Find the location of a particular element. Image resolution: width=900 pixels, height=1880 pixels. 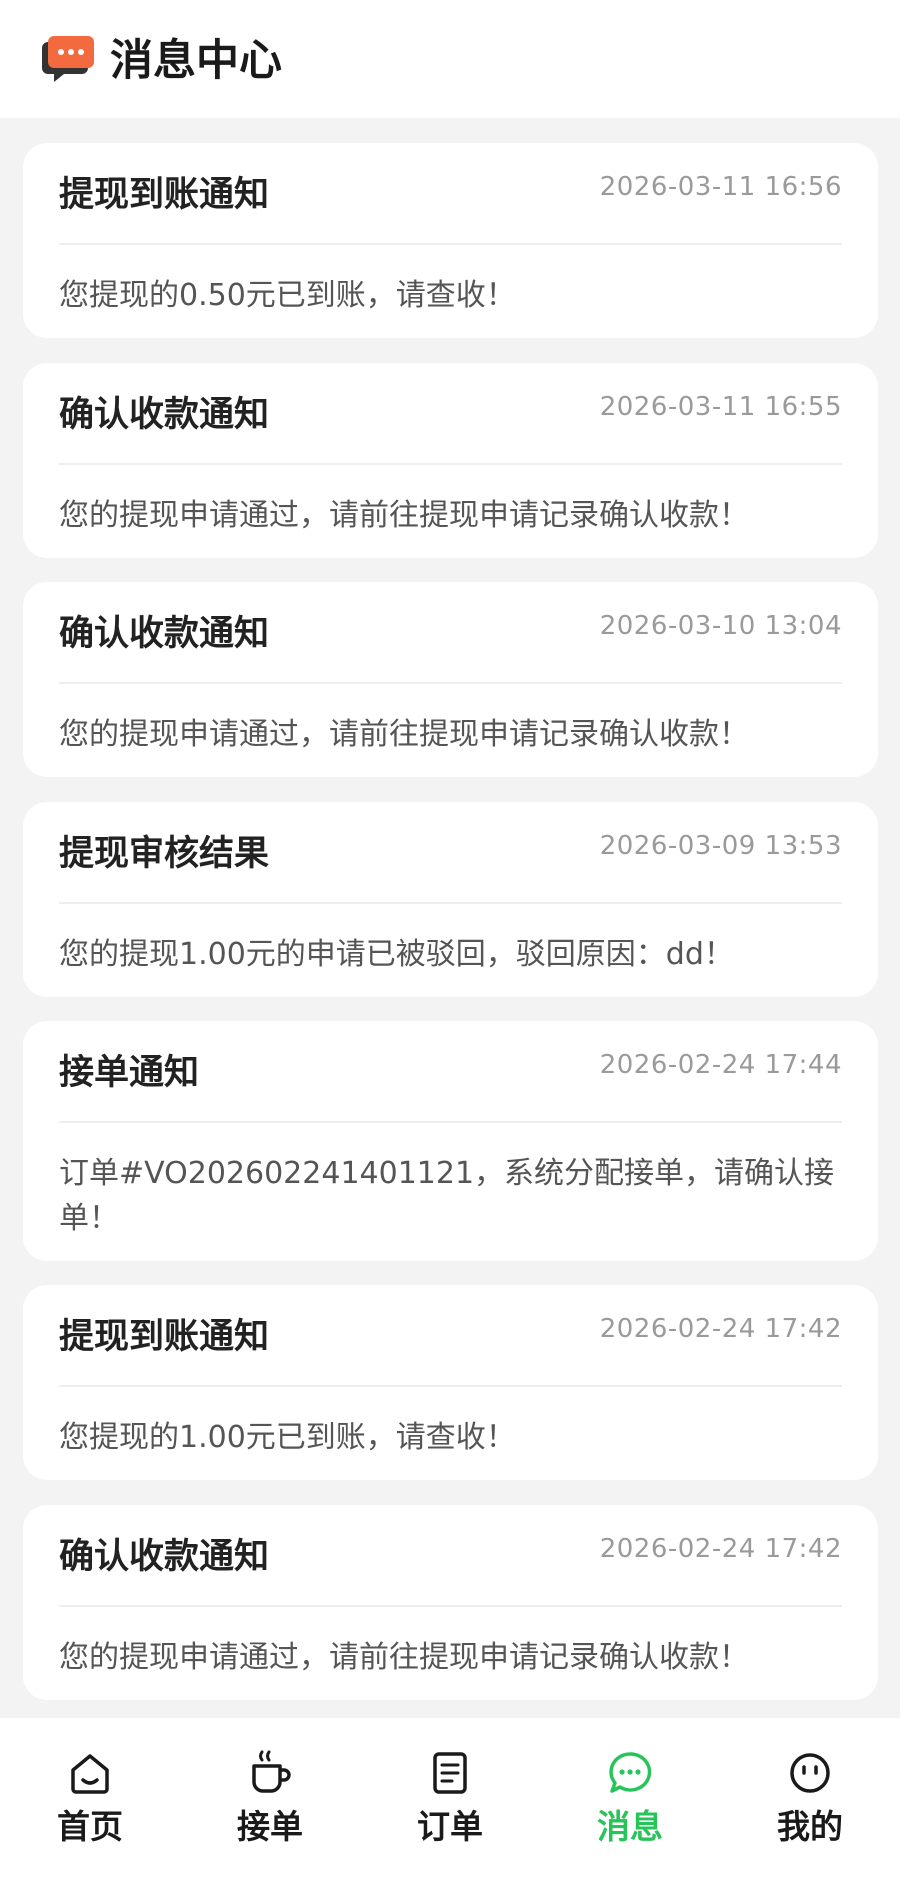

smiley-icon is located at coordinates (810, 1773).